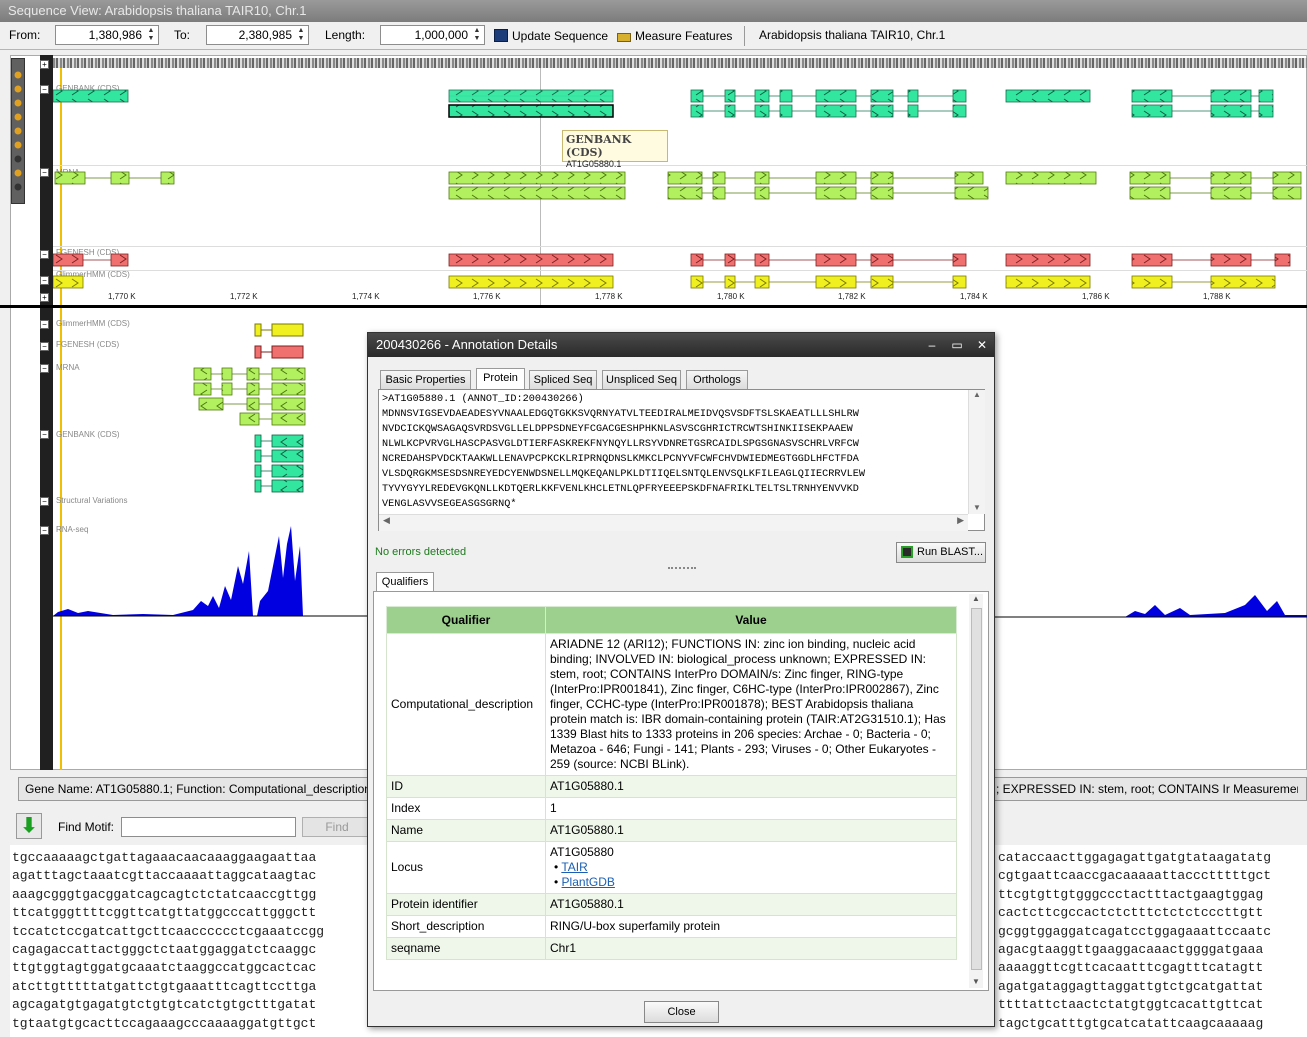  Describe the element at coordinates (164, 876) in the screenshot. I see `dna-line-left: agatttagctaaatcgttaccaaaattaggcataagtac` at that location.